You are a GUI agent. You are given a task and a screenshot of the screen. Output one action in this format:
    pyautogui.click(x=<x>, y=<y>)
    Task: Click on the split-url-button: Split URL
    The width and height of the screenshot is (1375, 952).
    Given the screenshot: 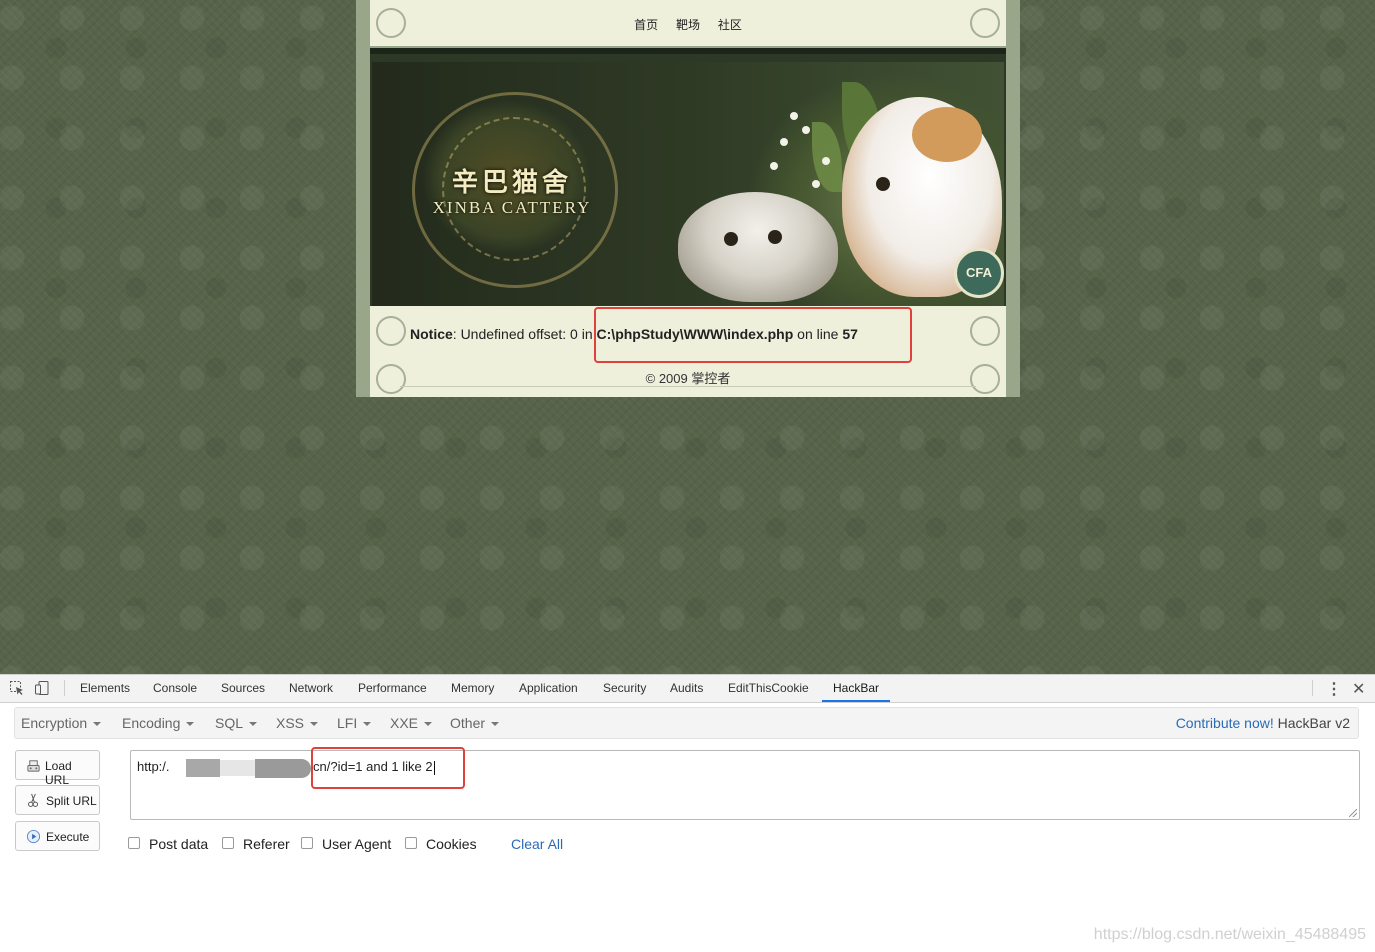 What is the action you would take?
    pyautogui.click(x=57, y=800)
    